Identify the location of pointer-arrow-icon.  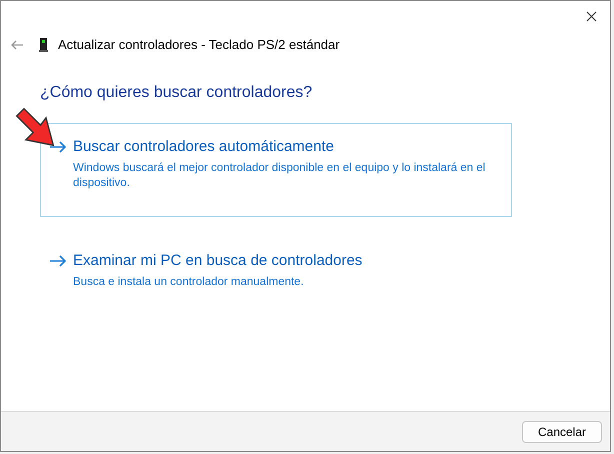
(35, 127).